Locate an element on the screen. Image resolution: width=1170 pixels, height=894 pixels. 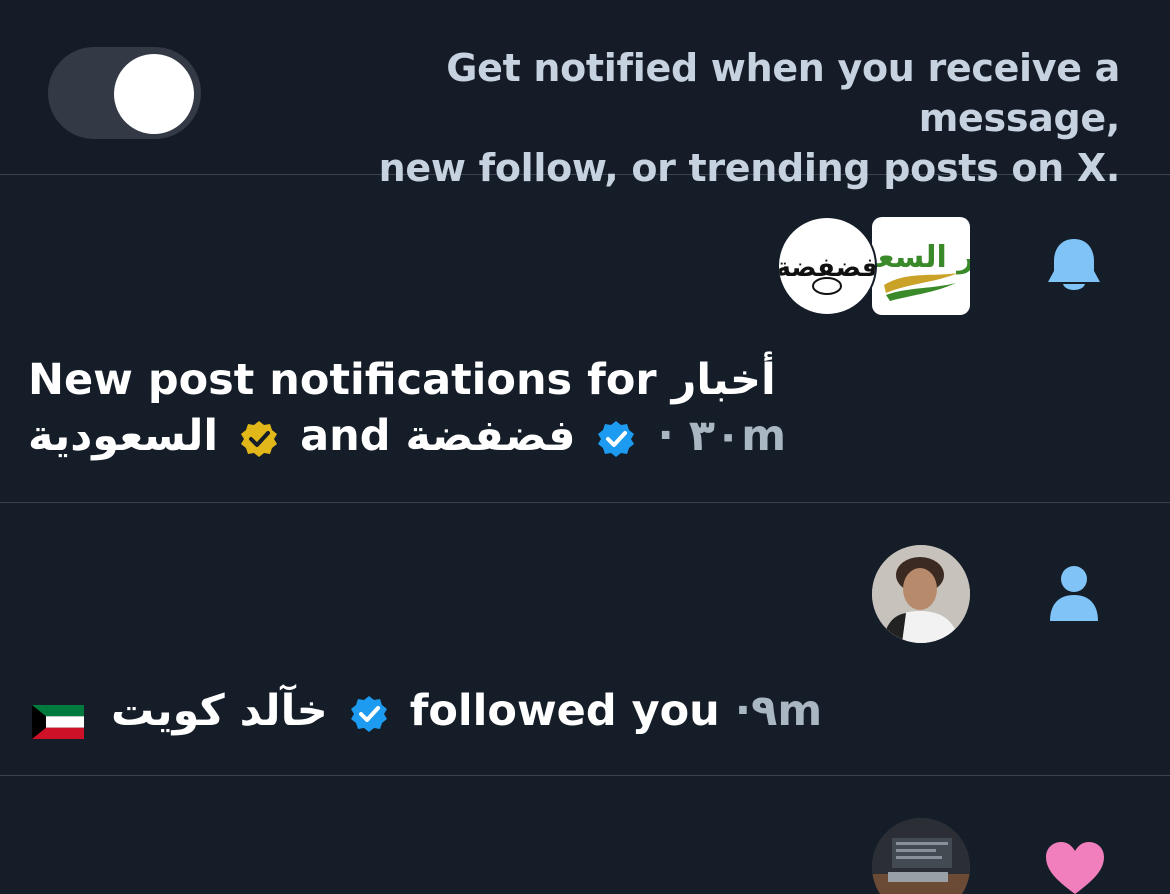
account-name-fadfada: فضفضة is located at coordinates (491, 436).